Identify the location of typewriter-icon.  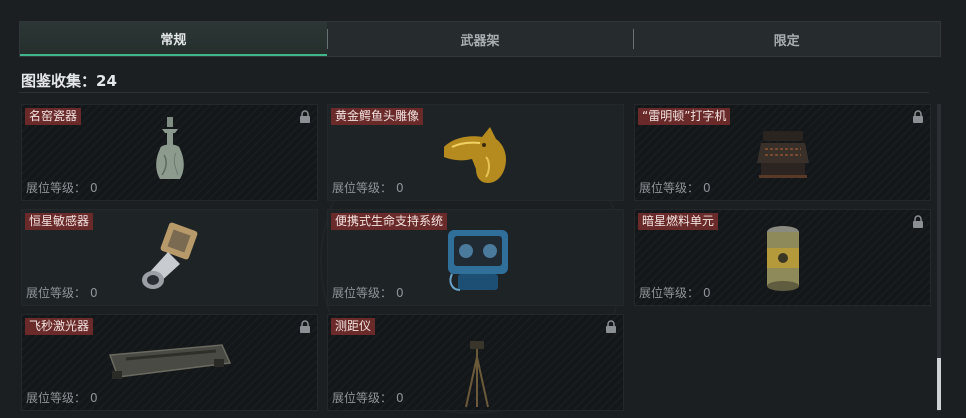
(783, 154).